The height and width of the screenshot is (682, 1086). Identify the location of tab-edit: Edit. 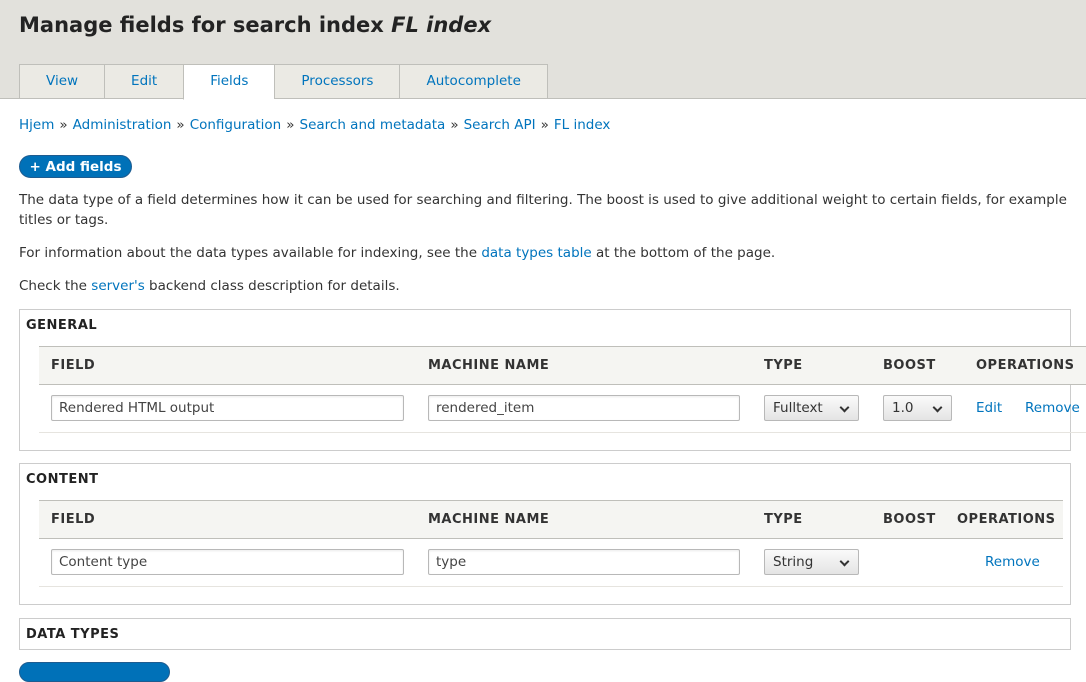
(144, 81).